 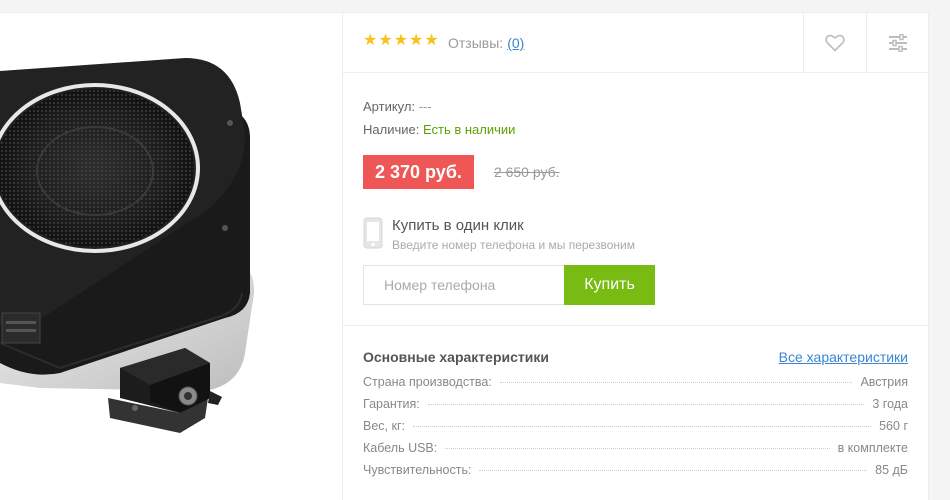 I want to click on star-rating: ★ ★ ★ ★ ★, so click(x=401, y=41).